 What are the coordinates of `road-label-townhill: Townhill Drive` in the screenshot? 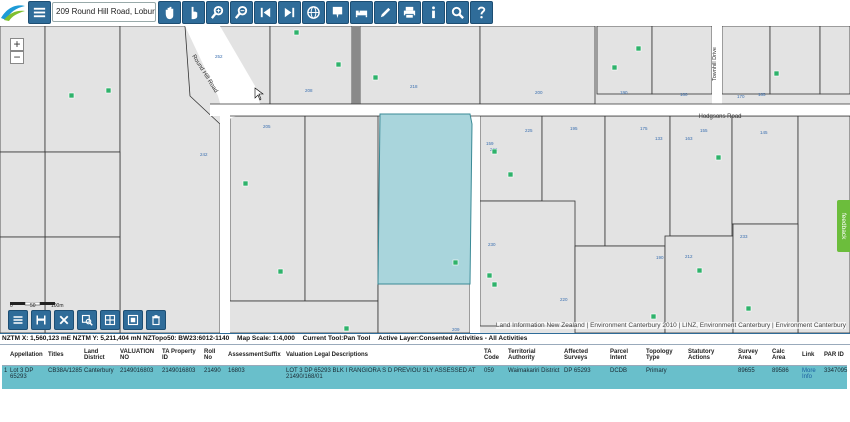 It's located at (715, 64).